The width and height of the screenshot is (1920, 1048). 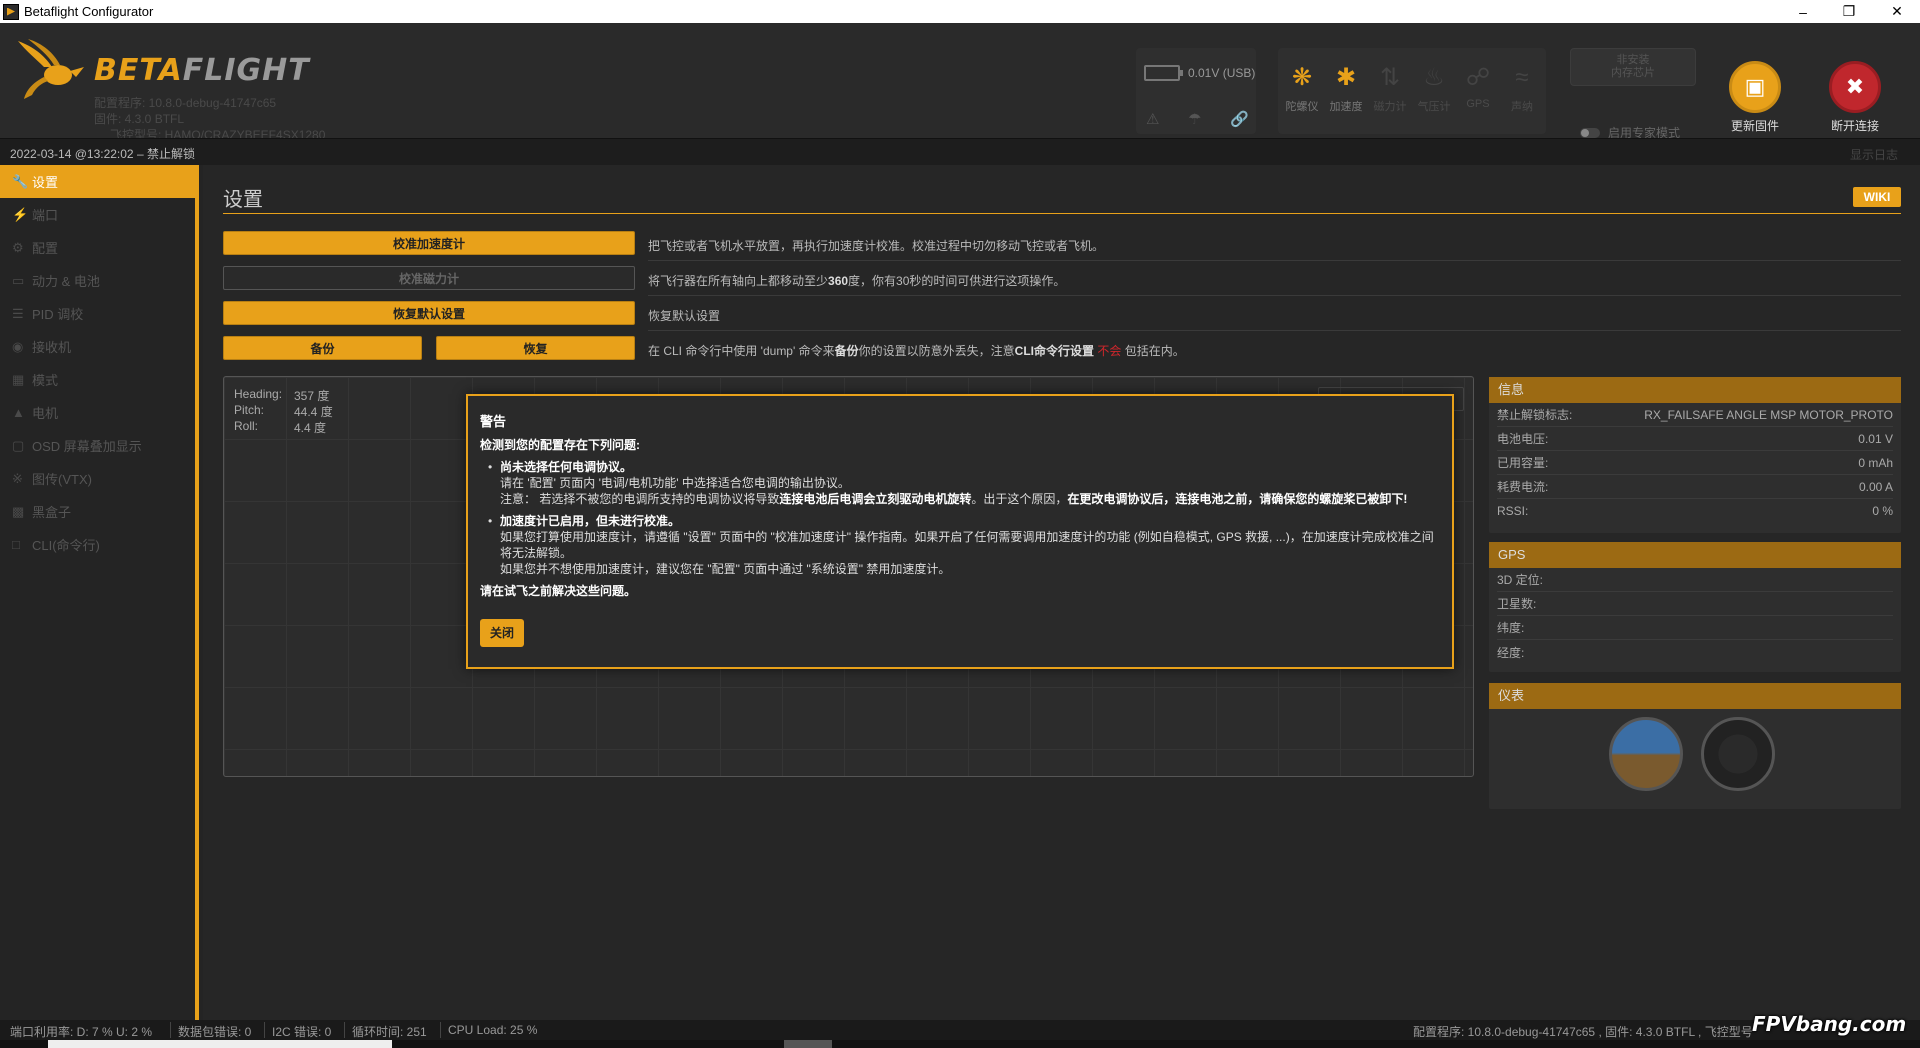 What do you see at coordinates (97, 181) in the screenshot?
I see `sidebar-item-setup: 🔧 设置` at bounding box center [97, 181].